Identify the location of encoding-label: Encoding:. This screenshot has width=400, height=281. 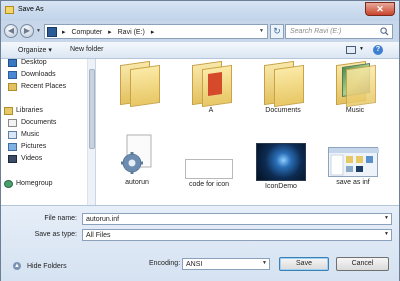
(165, 263).